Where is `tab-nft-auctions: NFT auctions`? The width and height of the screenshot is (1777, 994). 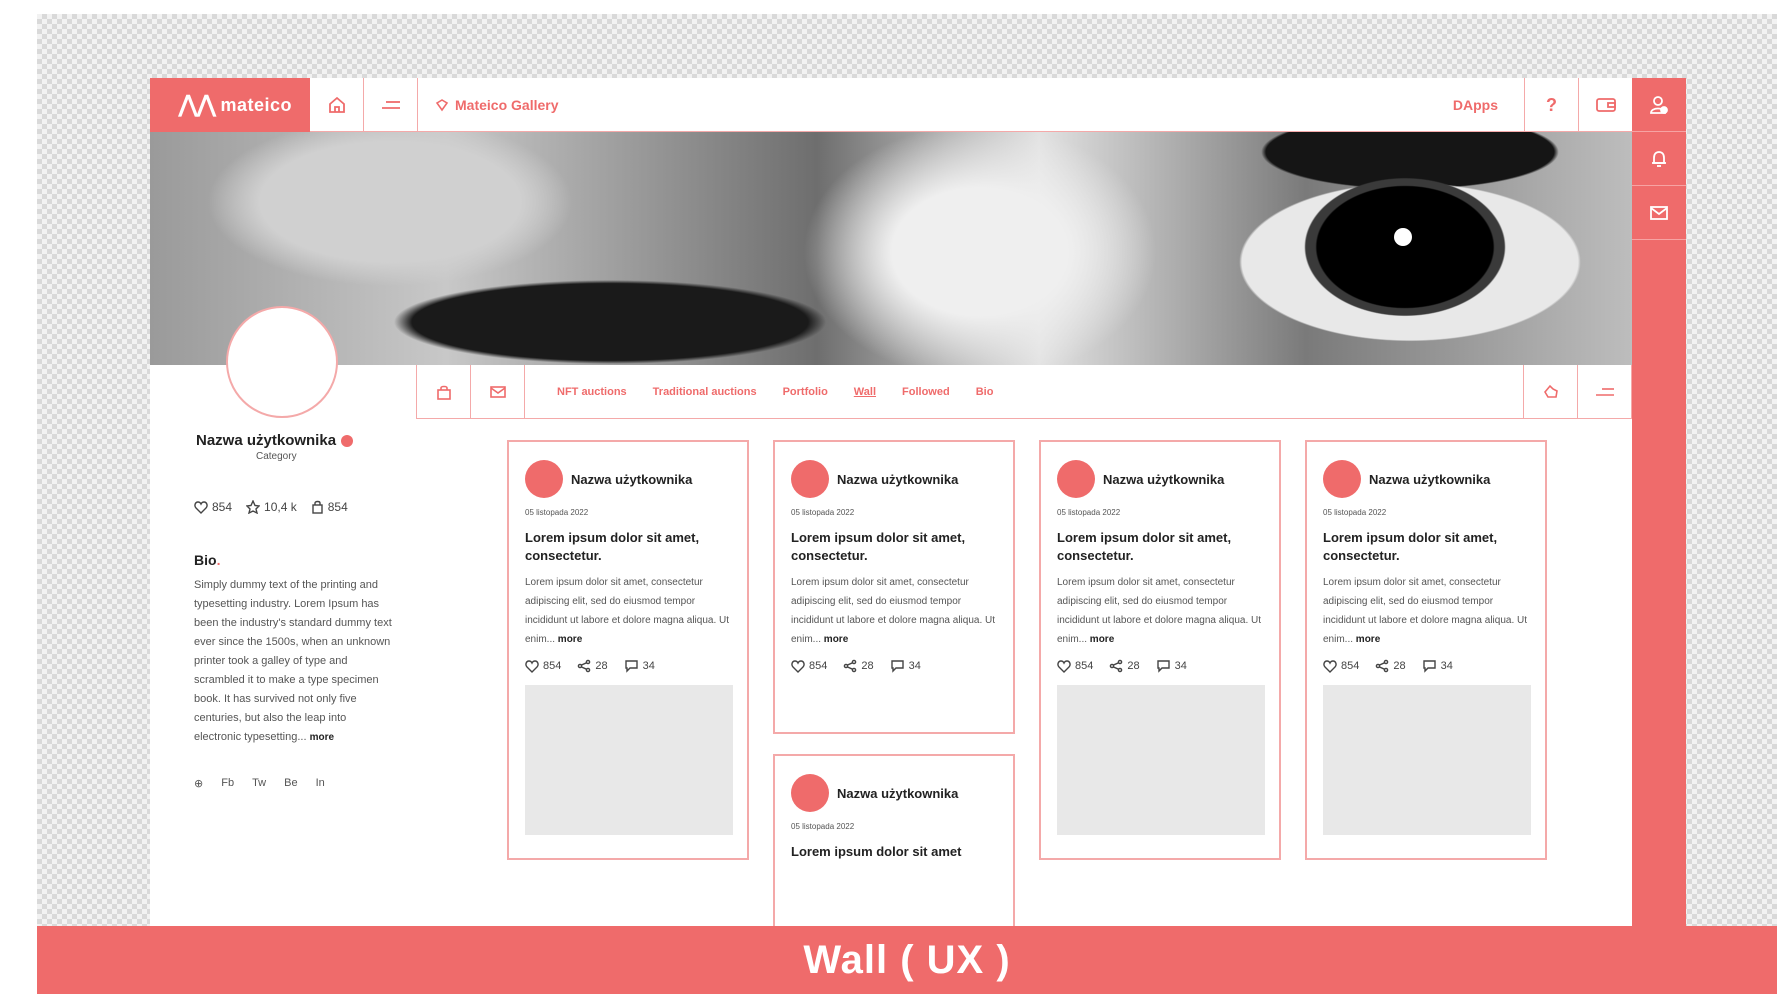
tab-nft-auctions: NFT auctions is located at coordinates (592, 392).